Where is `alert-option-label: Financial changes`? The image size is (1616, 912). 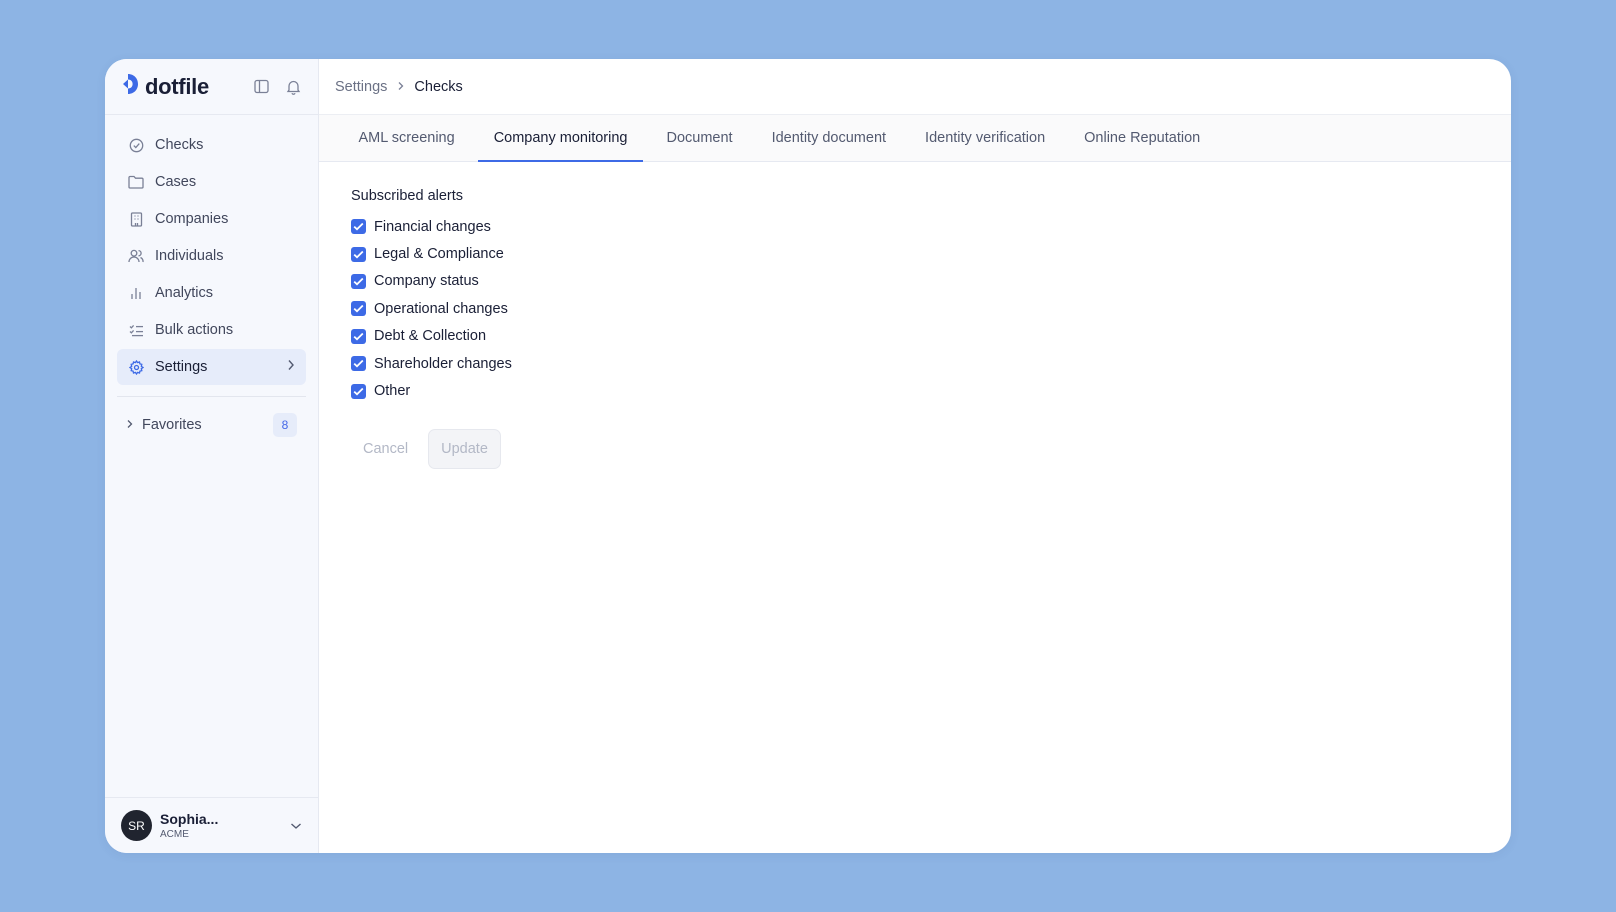 alert-option-label: Financial changes is located at coordinates (432, 226).